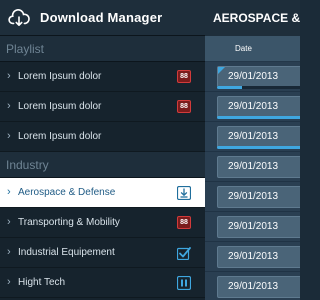 This screenshot has height=300, width=320. I want to click on pause-icon, so click(184, 283).